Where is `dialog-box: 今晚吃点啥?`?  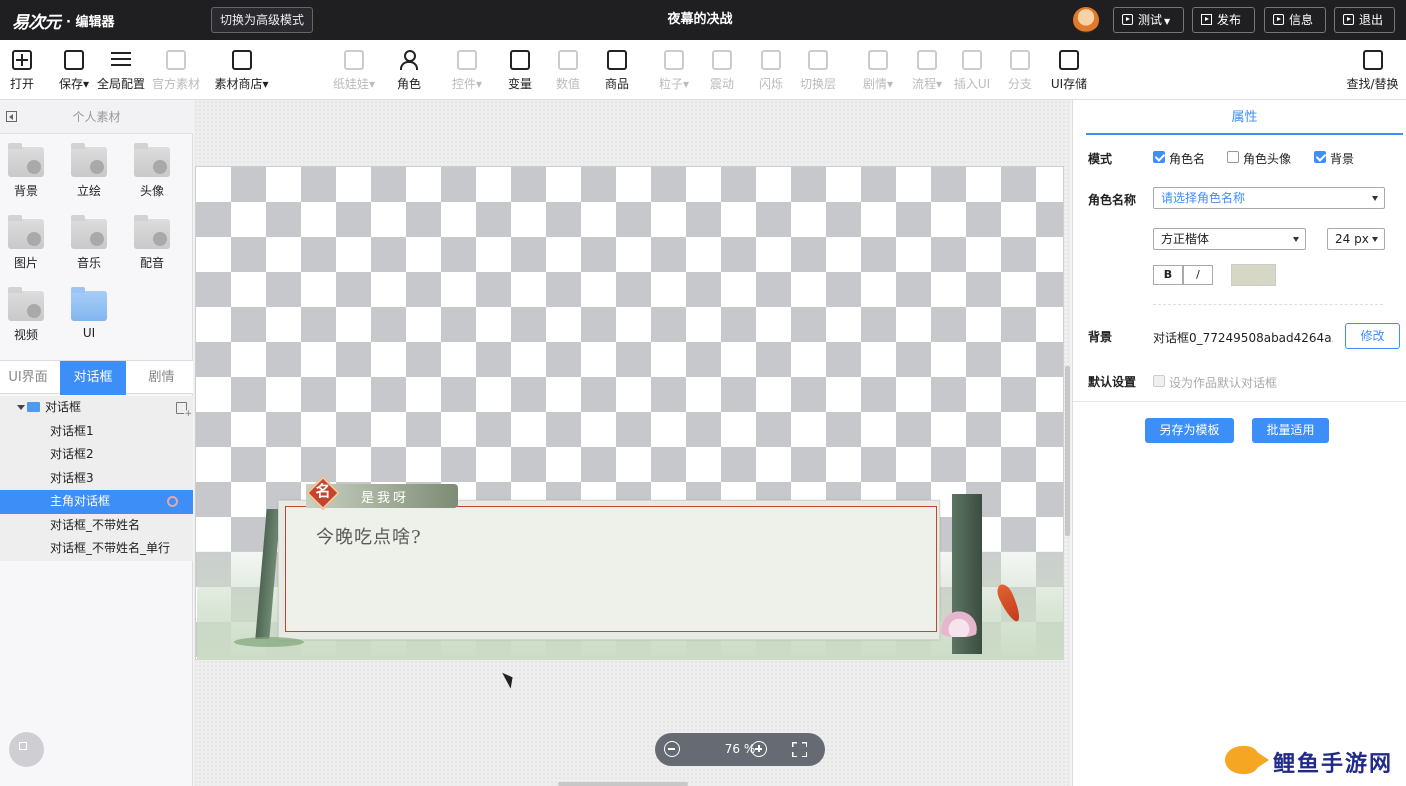 dialog-box: 今晚吃点啥? is located at coordinates (609, 570).